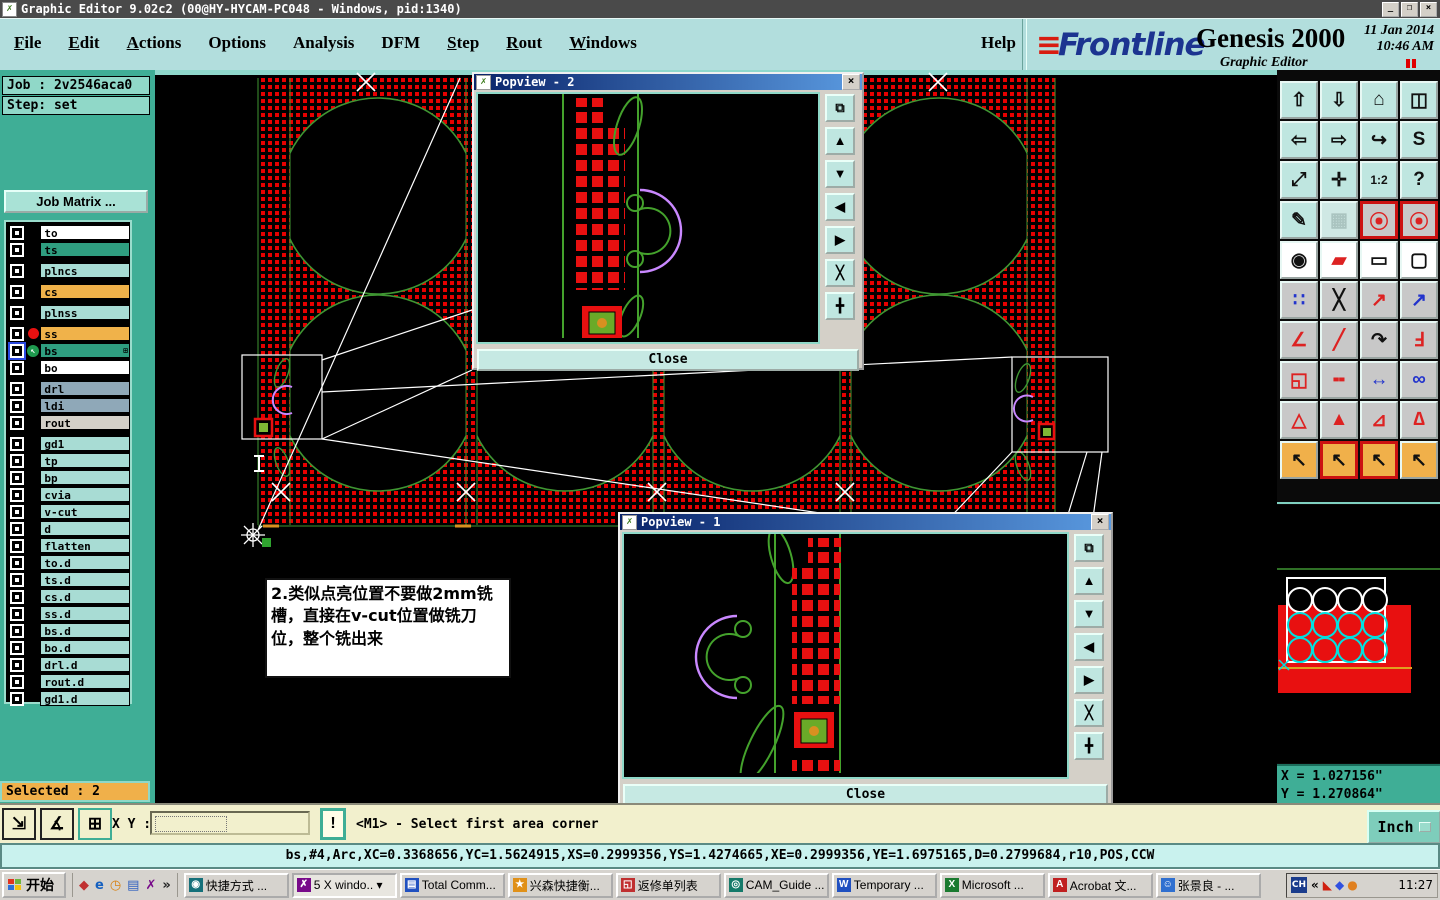 This screenshot has width=1440, height=900. Describe the element at coordinates (230, 823) in the screenshot. I see `xy-input` at that location.